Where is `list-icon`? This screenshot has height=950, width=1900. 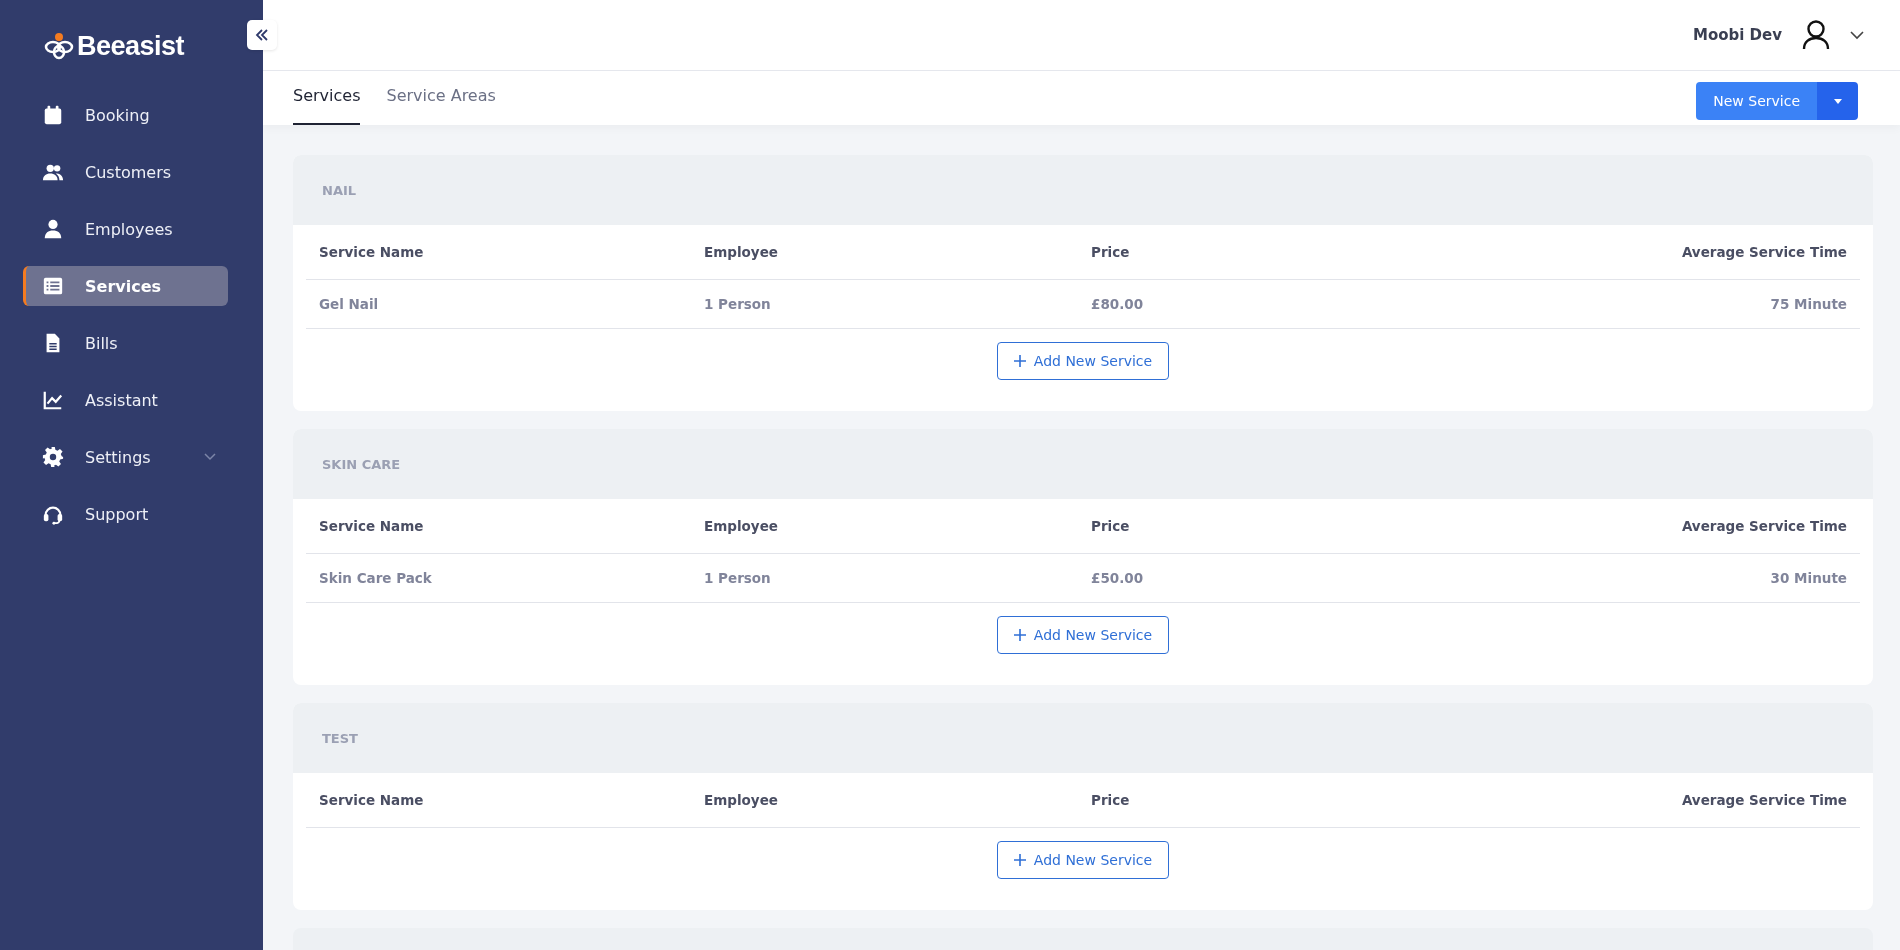
list-icon is located at coordinates (53, 286).